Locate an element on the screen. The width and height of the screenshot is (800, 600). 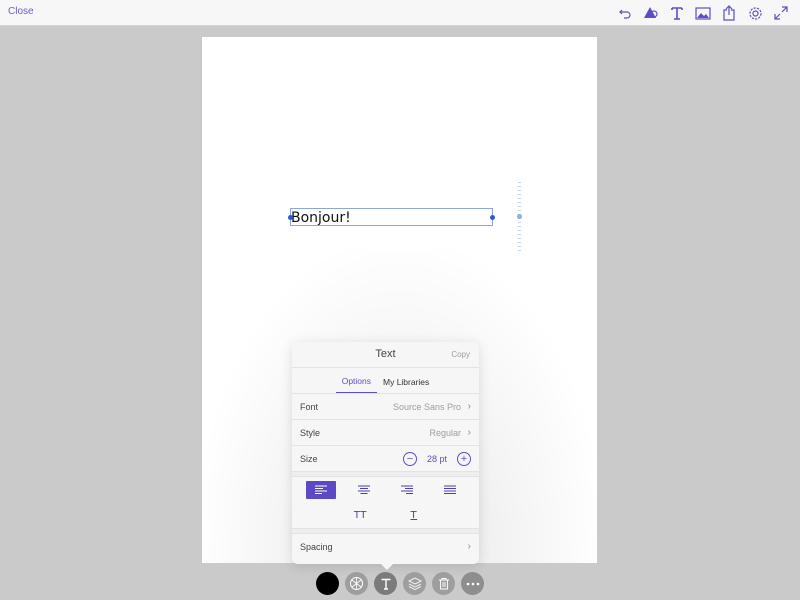
ruler-knob is located at coordinates (519, 216).